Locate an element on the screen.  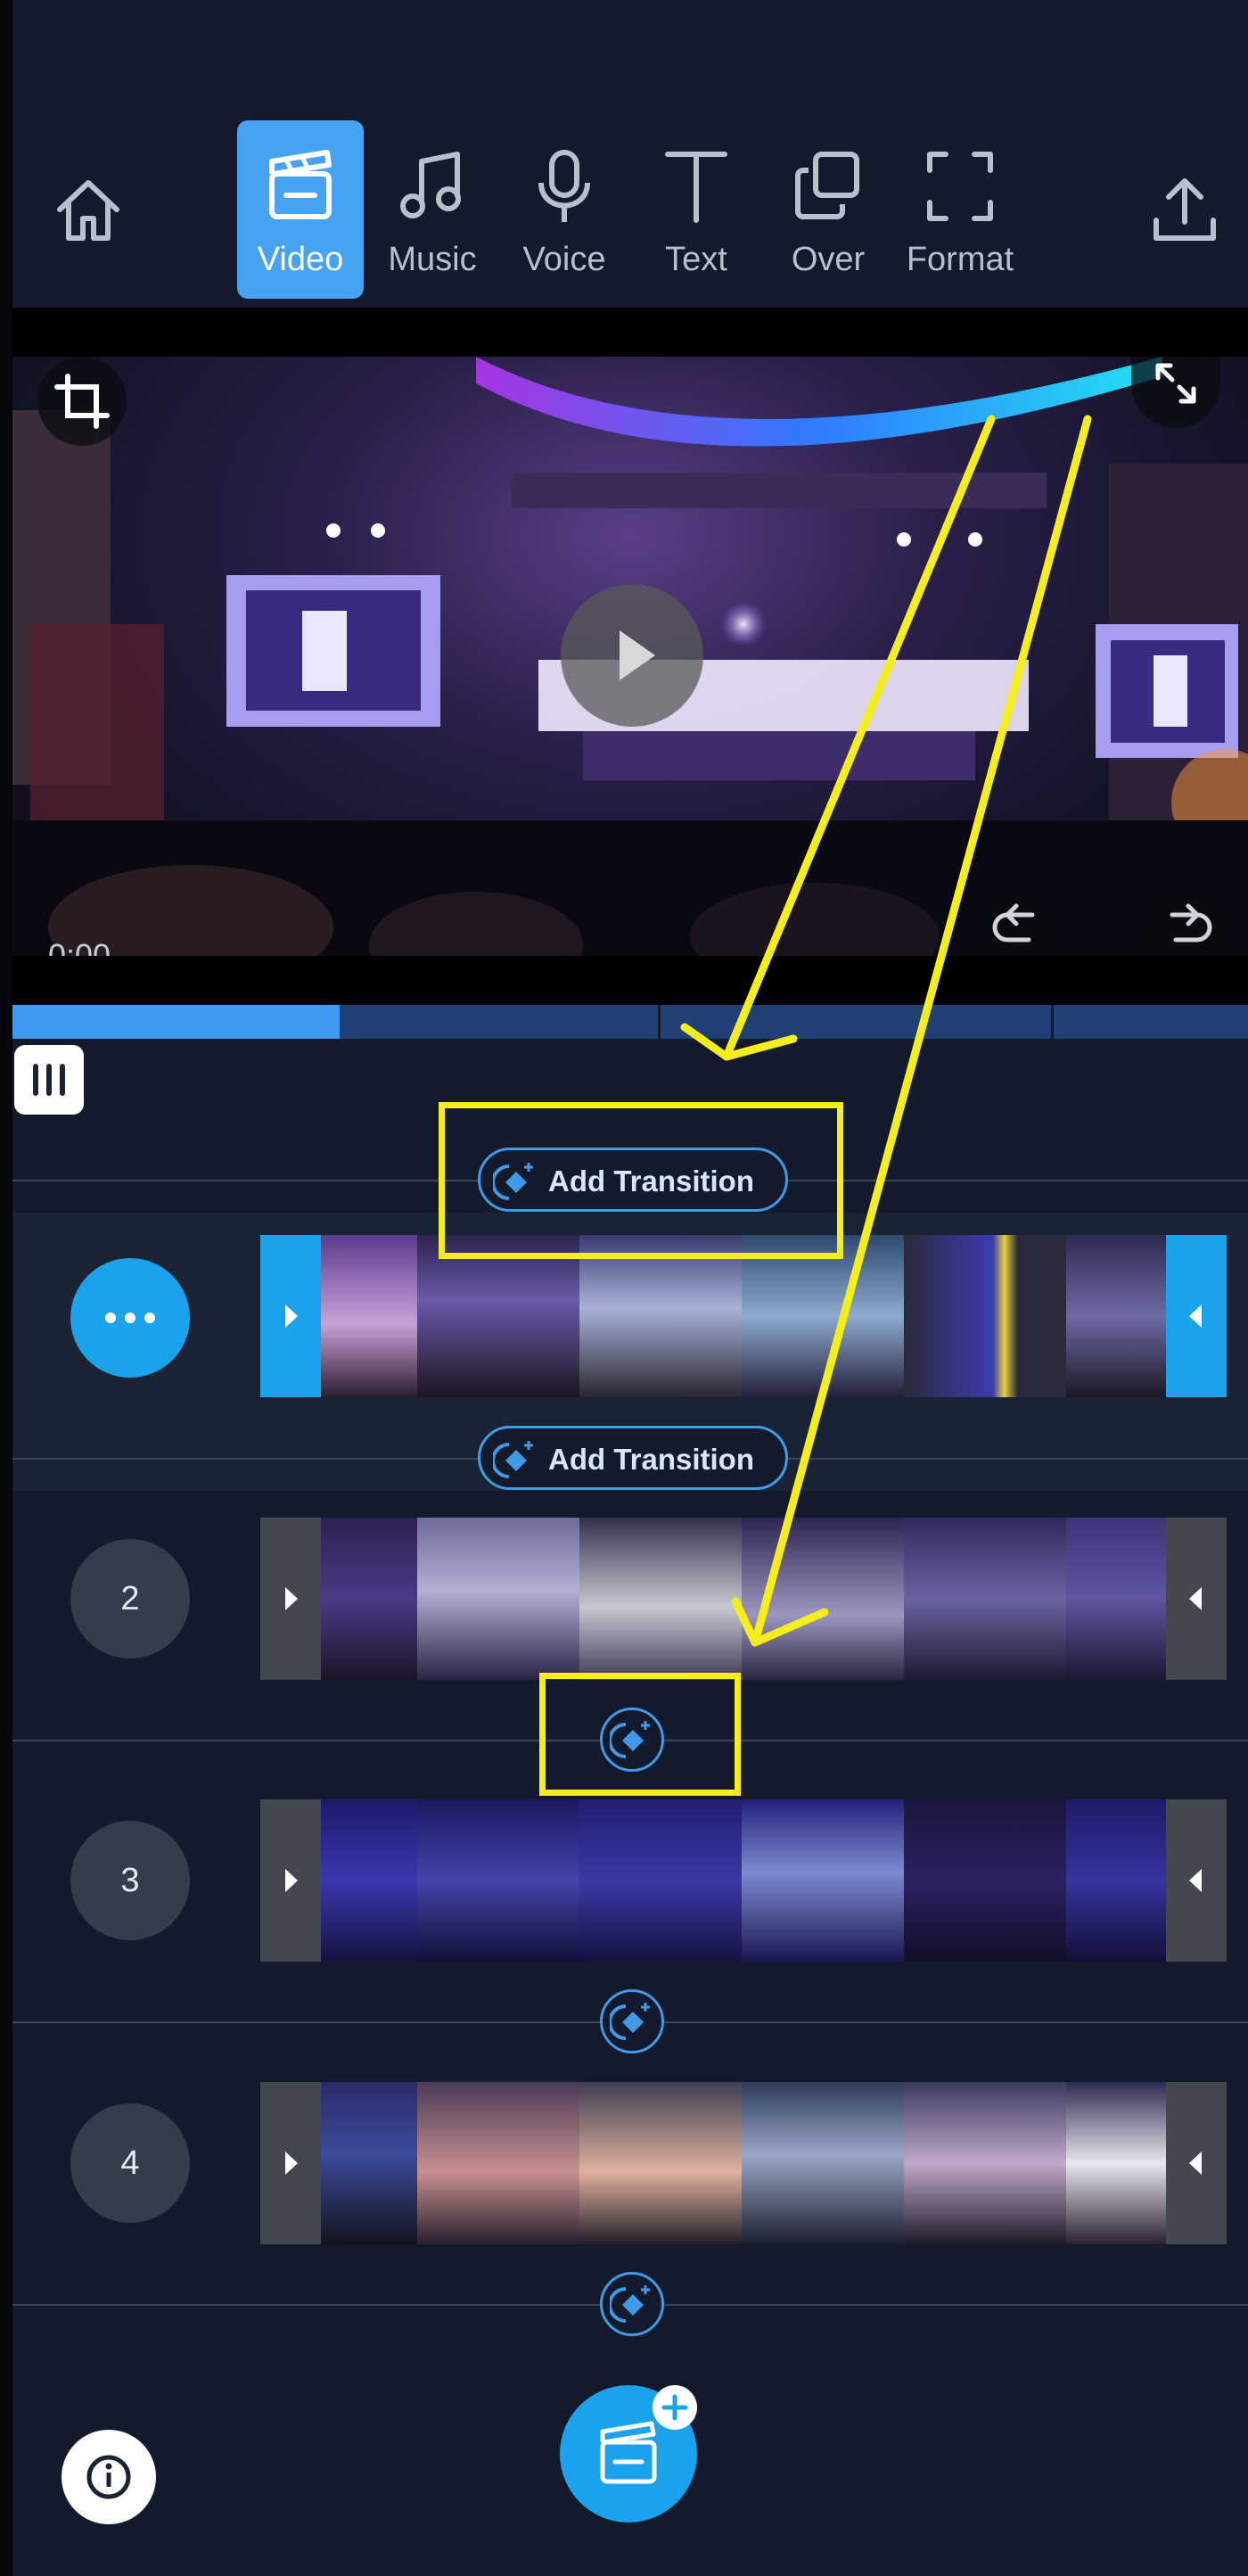
plus-icon is located at coordinates (675, 2413).